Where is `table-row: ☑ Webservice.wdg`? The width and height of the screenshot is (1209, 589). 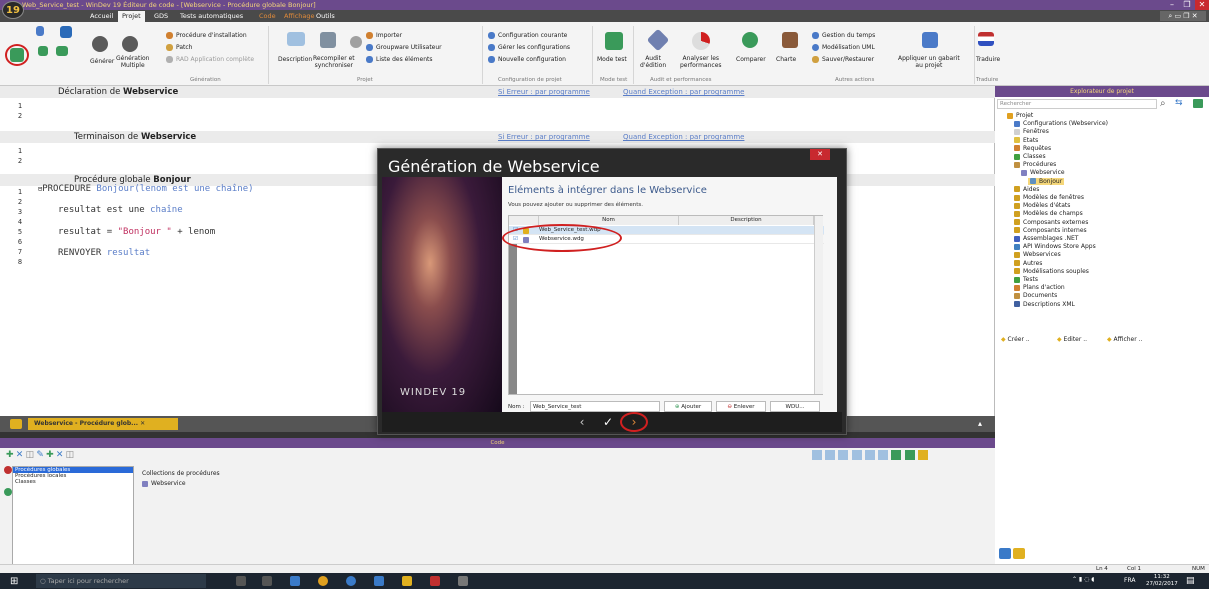
table-row: ☑ Webservice.wdg is located at coordinates (666, 239).